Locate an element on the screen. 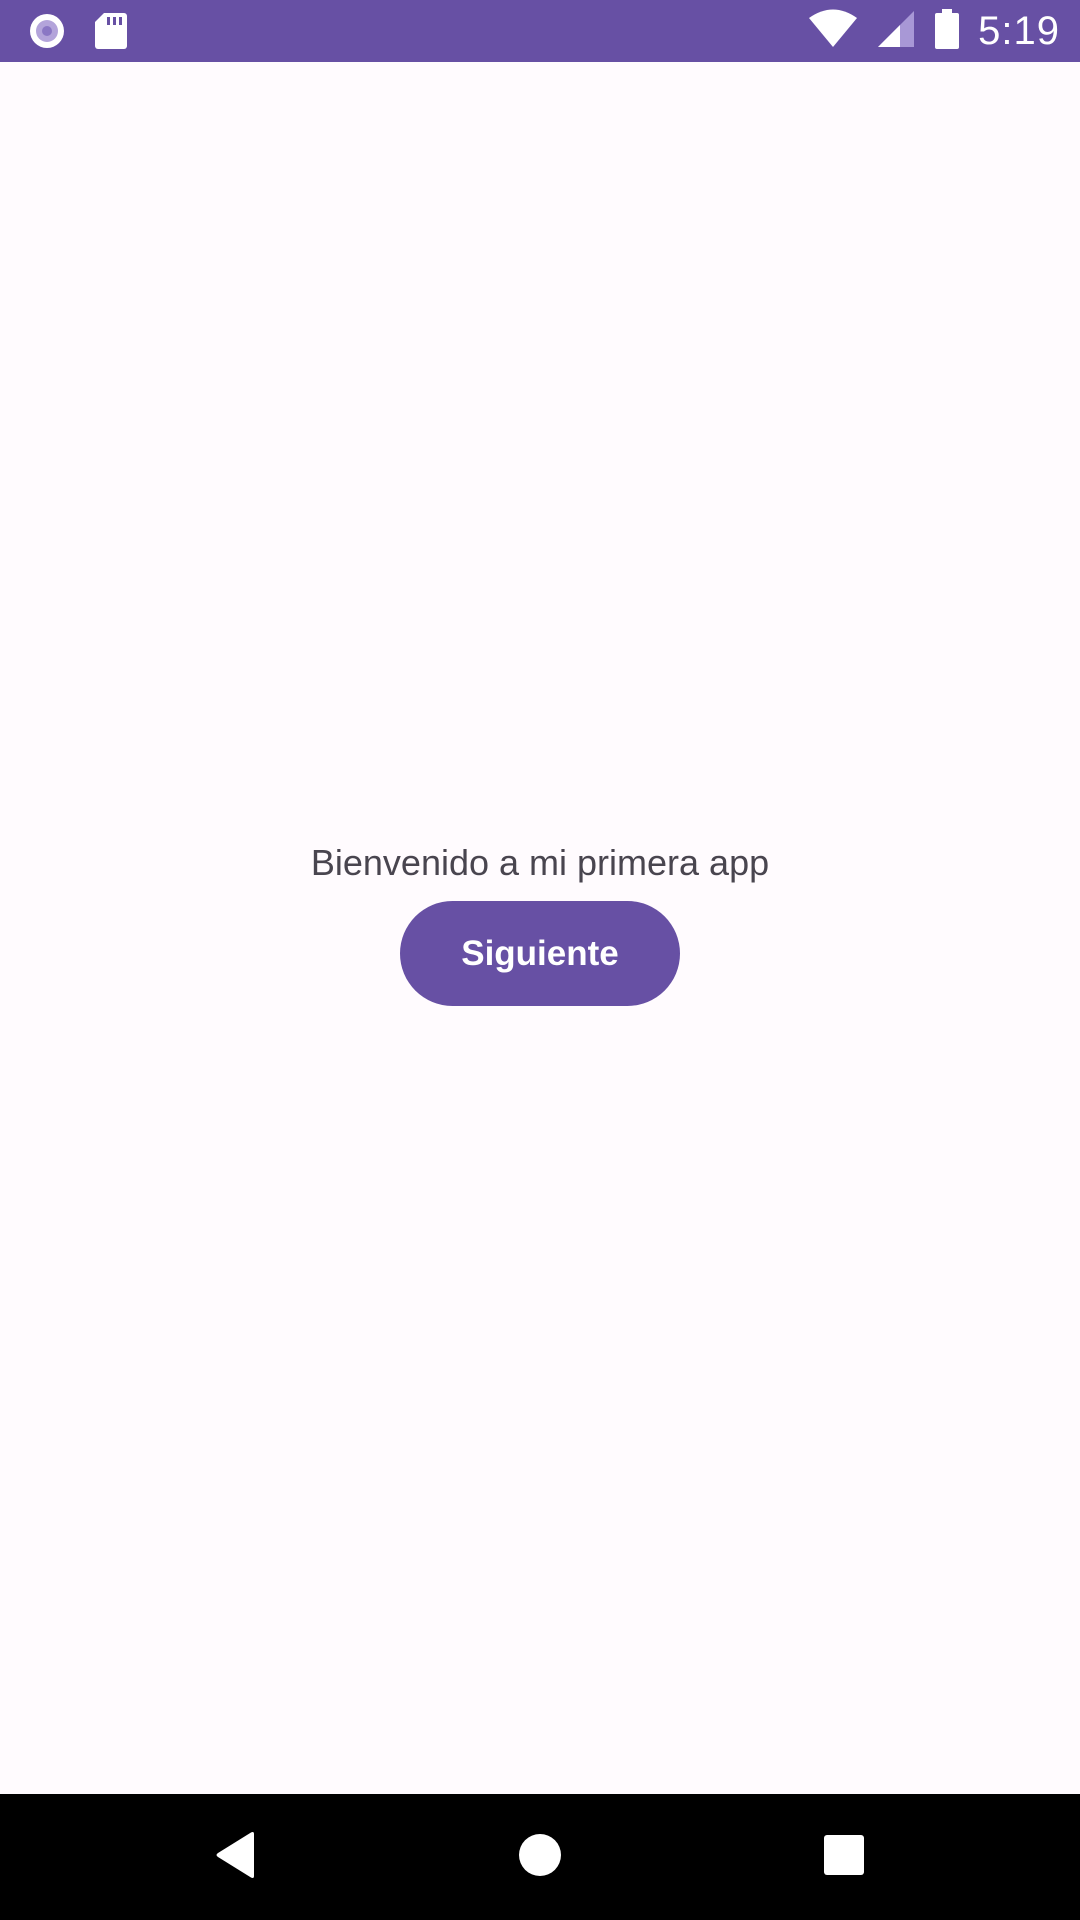 This screenshot has height=1920, width=1080. navigation-bar is located at coordinates (540, 1857).